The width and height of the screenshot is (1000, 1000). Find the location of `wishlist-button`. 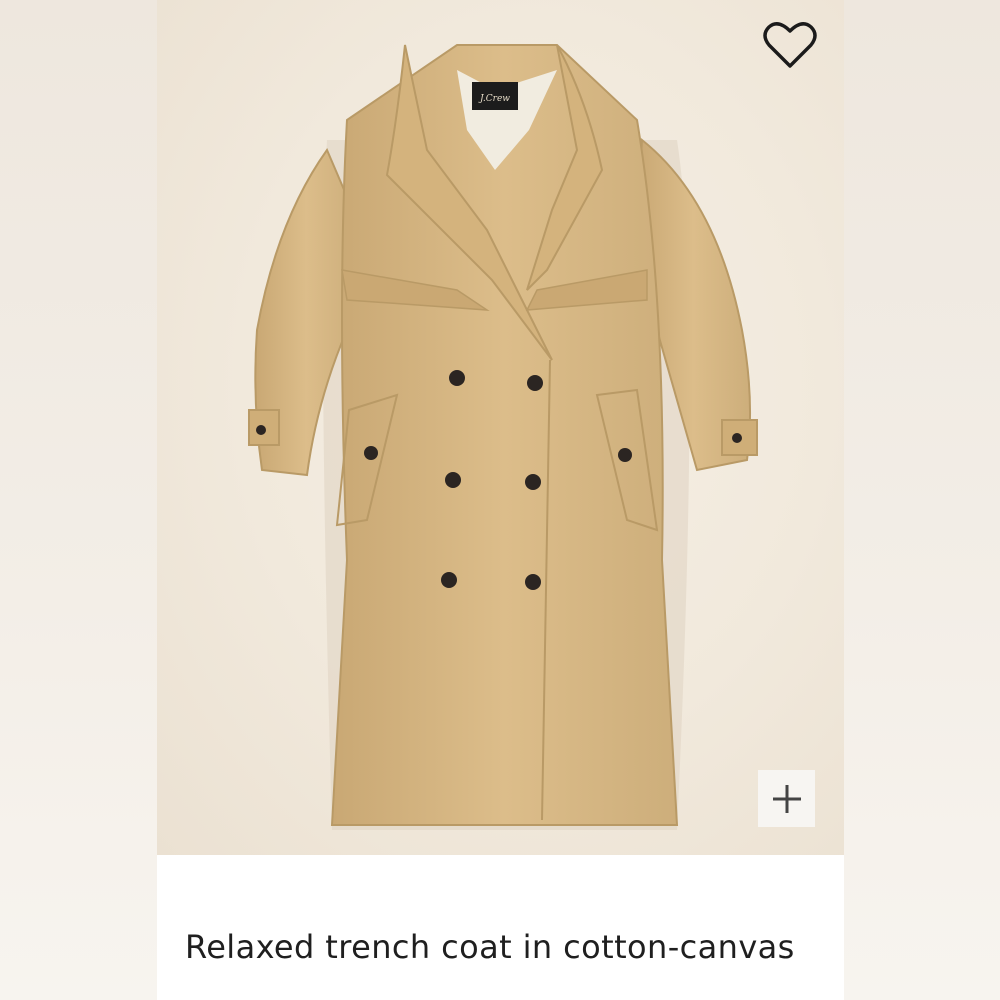

wishlist-button is located at coordinates (790, 45).